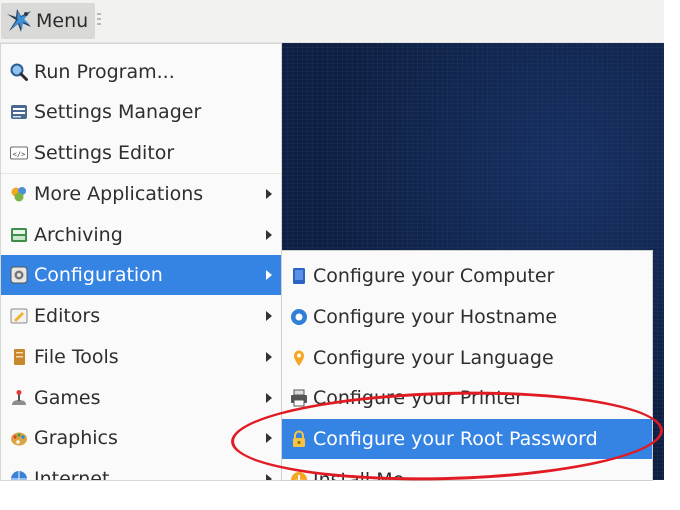  Describe the element at coordinates (141, 235) in the screenshot. I see `menu-item-archiving: Archiving` at that location.